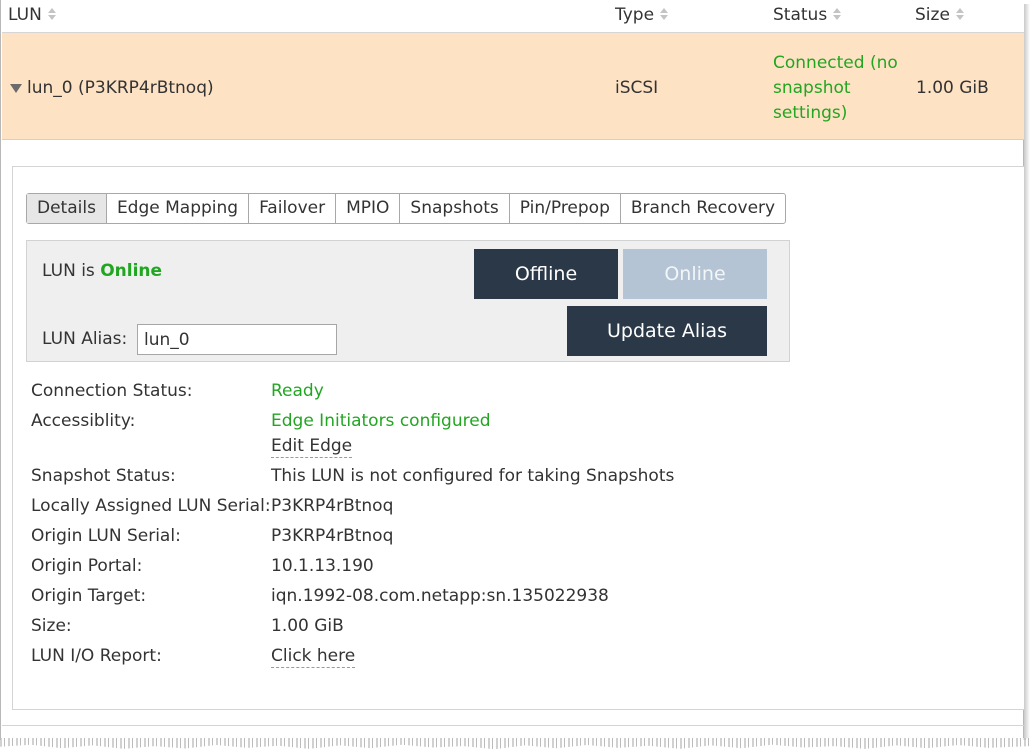 The height and width of the screenshot is (751, 1030). What do you see at coordinates (381, 421) in the screenshot?
I see `accessibility-value: Edge Initiators configured` at bounding box center [381, 421].